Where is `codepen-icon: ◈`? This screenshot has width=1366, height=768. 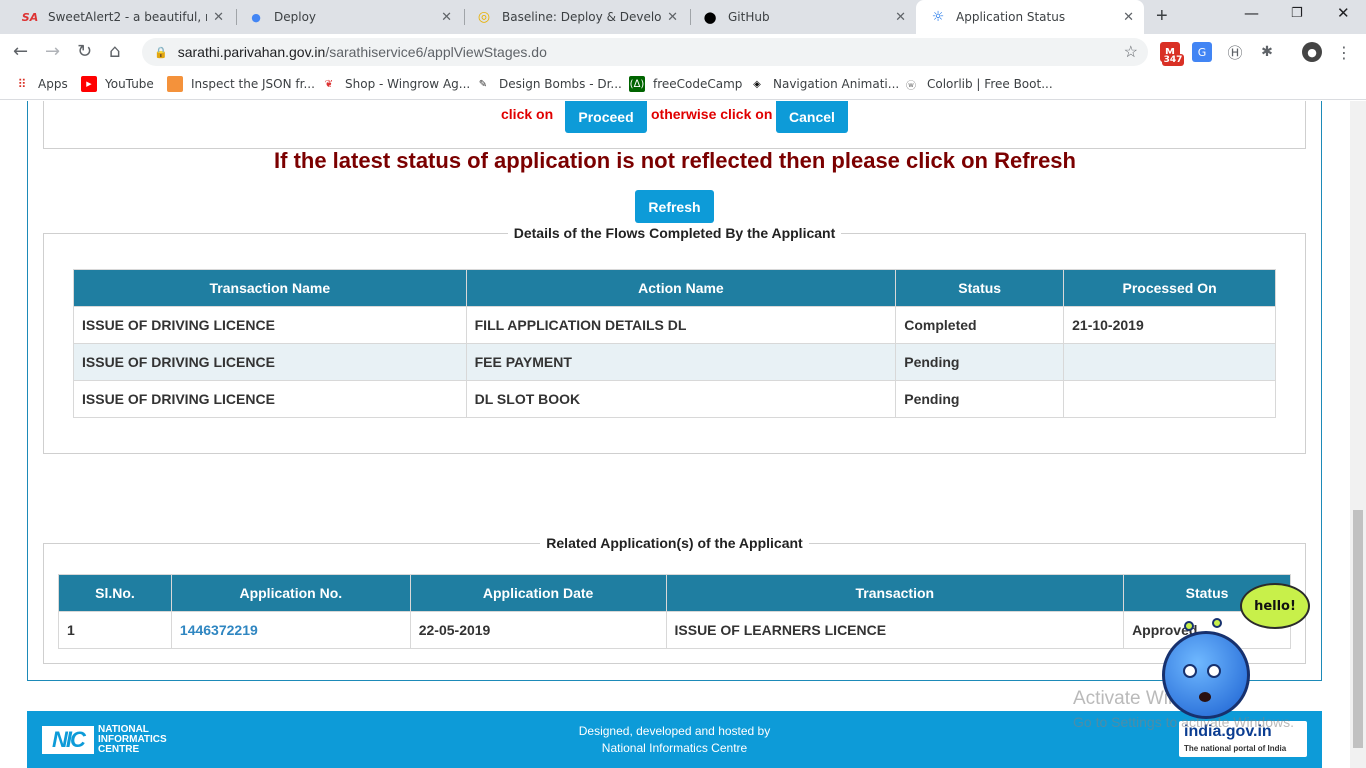
codepen-icon: ◈ is located at coordinates (757, 84).